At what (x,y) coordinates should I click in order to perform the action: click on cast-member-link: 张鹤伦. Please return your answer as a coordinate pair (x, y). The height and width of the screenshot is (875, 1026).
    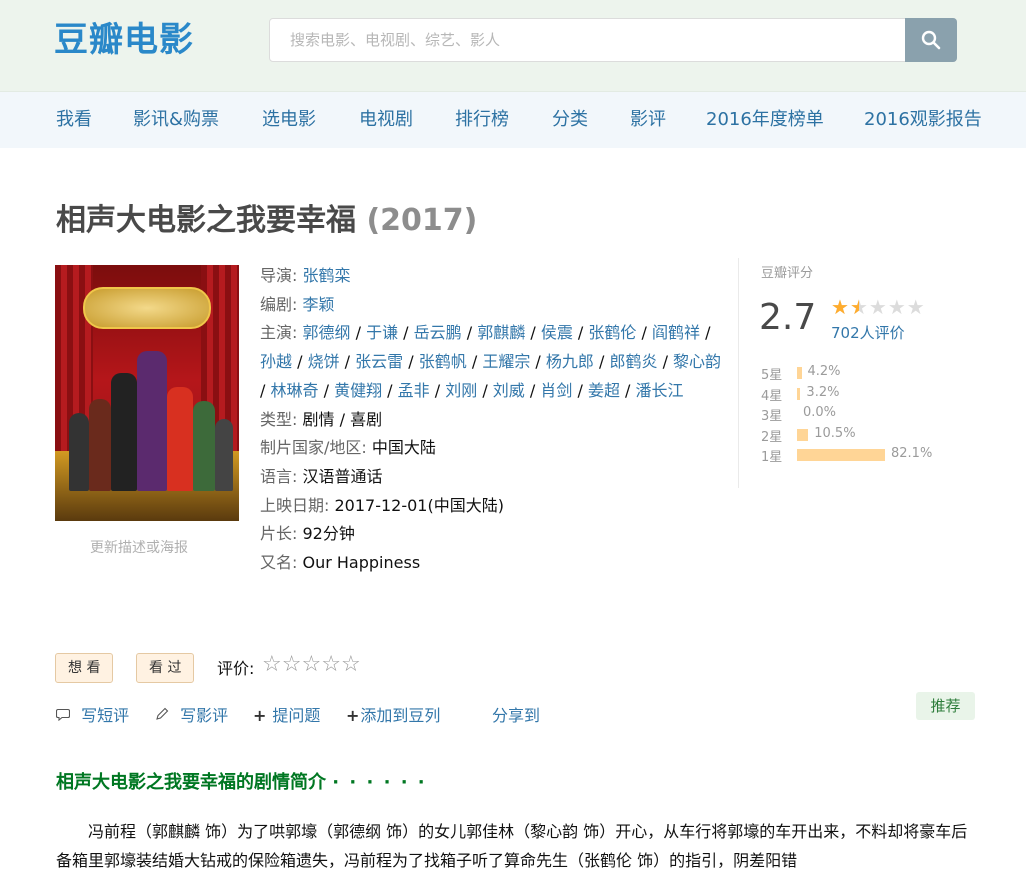
    Looking at the image, I should click on (612, 332).